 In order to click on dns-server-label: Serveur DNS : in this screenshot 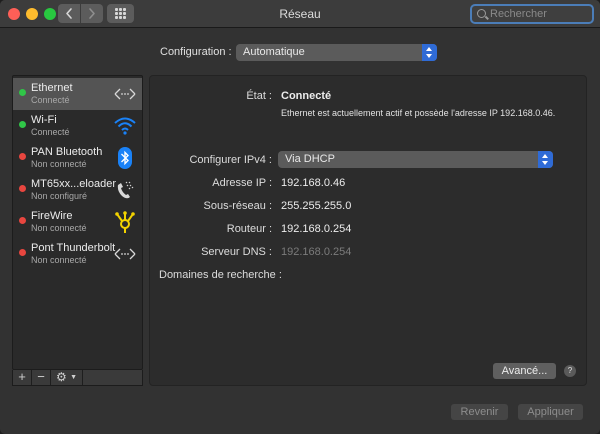, I will do `click(236, 252)`.